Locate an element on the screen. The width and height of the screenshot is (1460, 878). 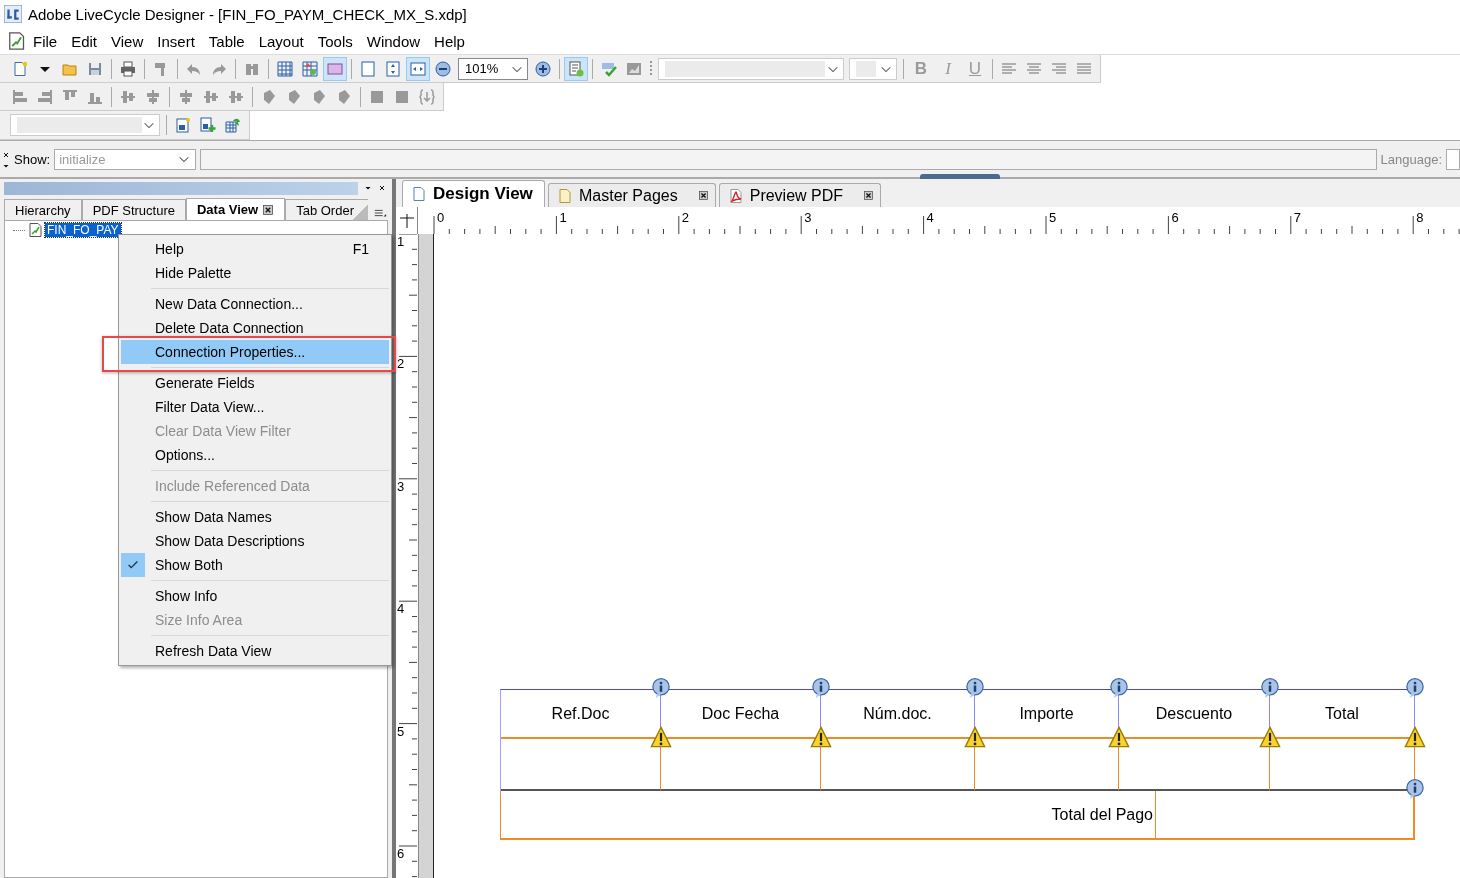
palette-tab: PDF Structure is located at coordinates (133, 209).